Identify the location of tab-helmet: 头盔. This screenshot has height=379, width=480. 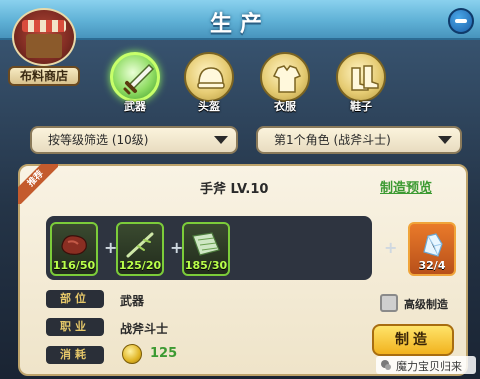
(209, 85).